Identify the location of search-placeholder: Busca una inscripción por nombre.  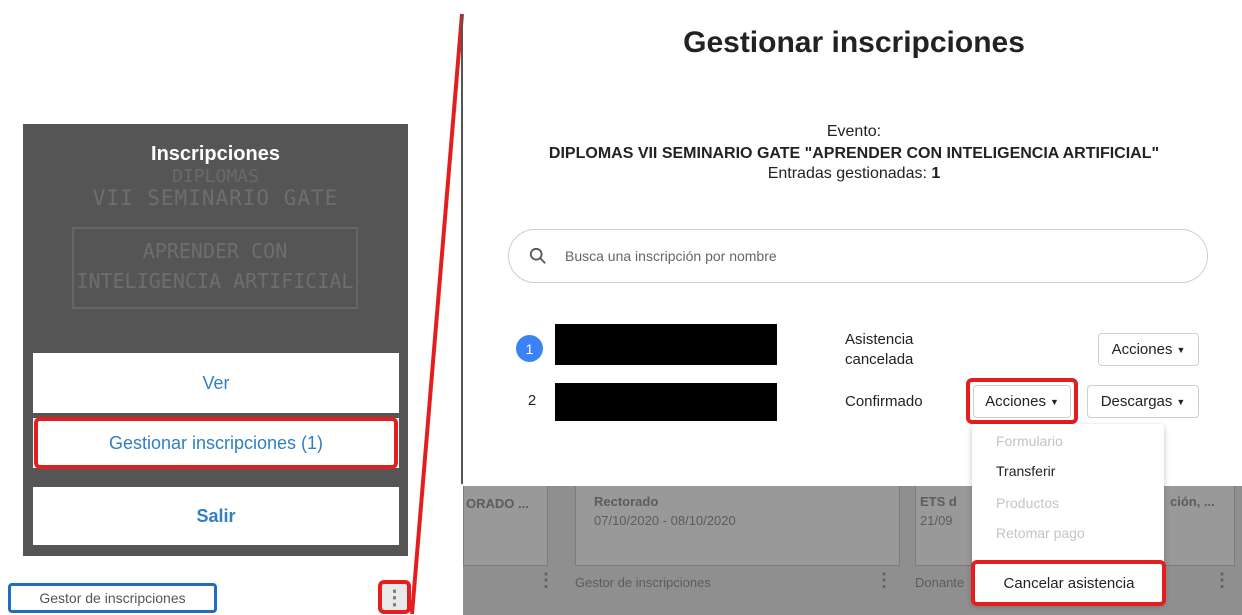
(671, 256).